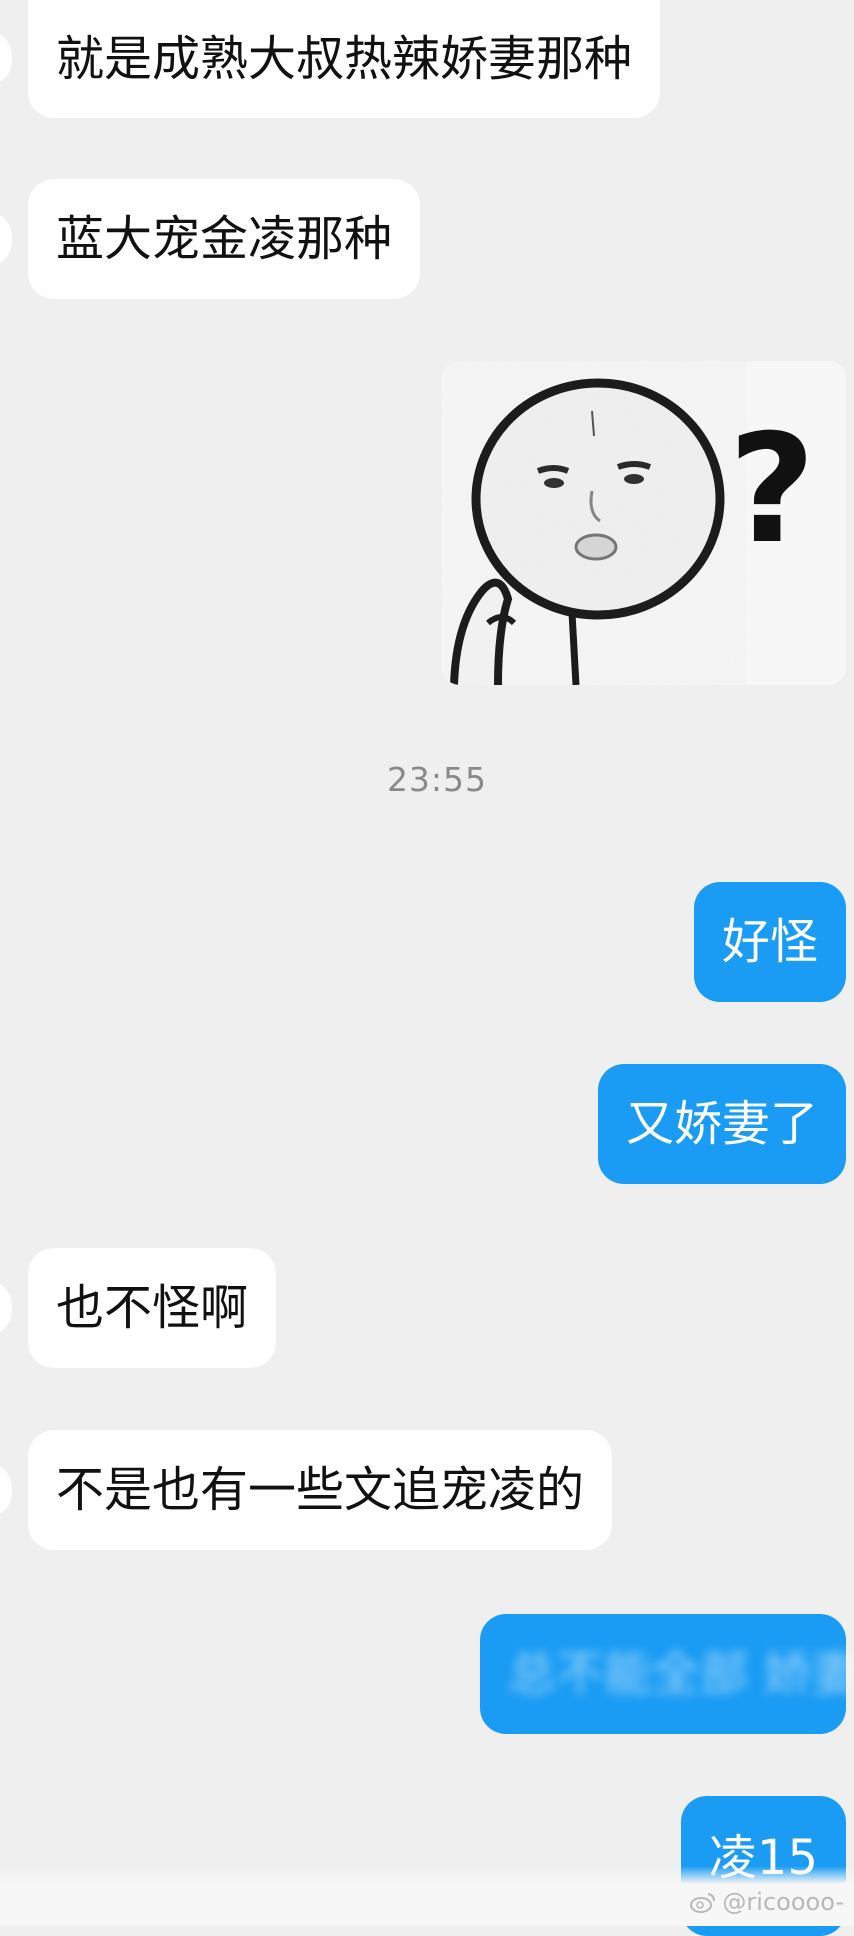 Image resolution: width=854 pixels, height=1936 pixels. I want to click on message-bubble-outgoing: 又娇妻了, so click(721, 1124).